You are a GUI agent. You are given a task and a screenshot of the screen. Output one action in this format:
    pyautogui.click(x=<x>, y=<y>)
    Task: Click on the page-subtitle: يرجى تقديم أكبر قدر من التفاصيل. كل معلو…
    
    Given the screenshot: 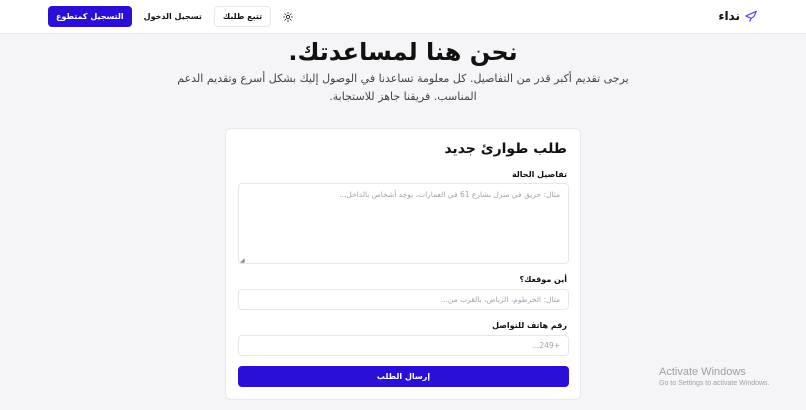 What is the action you would take?
    pyautogui.click(x=403, y=87)
    